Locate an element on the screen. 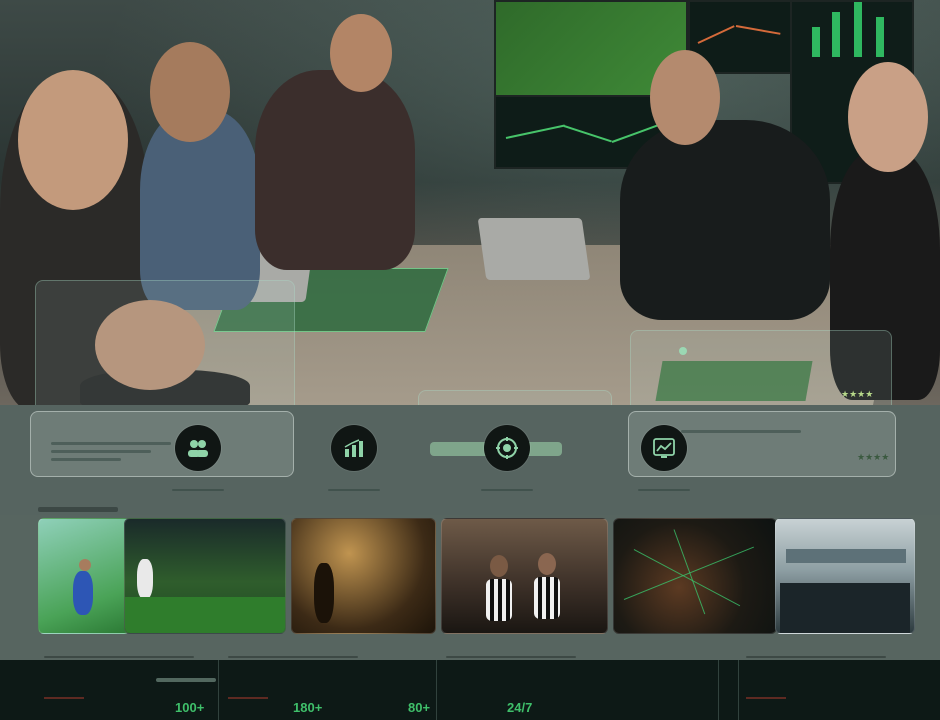  bar-chart-icon is located at coordinates (354, 448).